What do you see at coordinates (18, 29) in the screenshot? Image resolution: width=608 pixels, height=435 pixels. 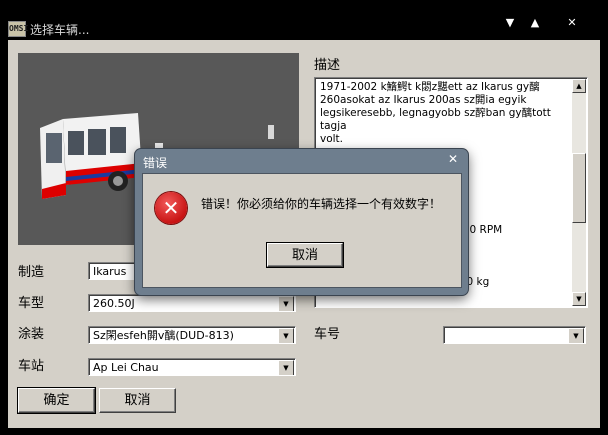 I see `app-icon: OMSI` at bounding box center [18, 29].